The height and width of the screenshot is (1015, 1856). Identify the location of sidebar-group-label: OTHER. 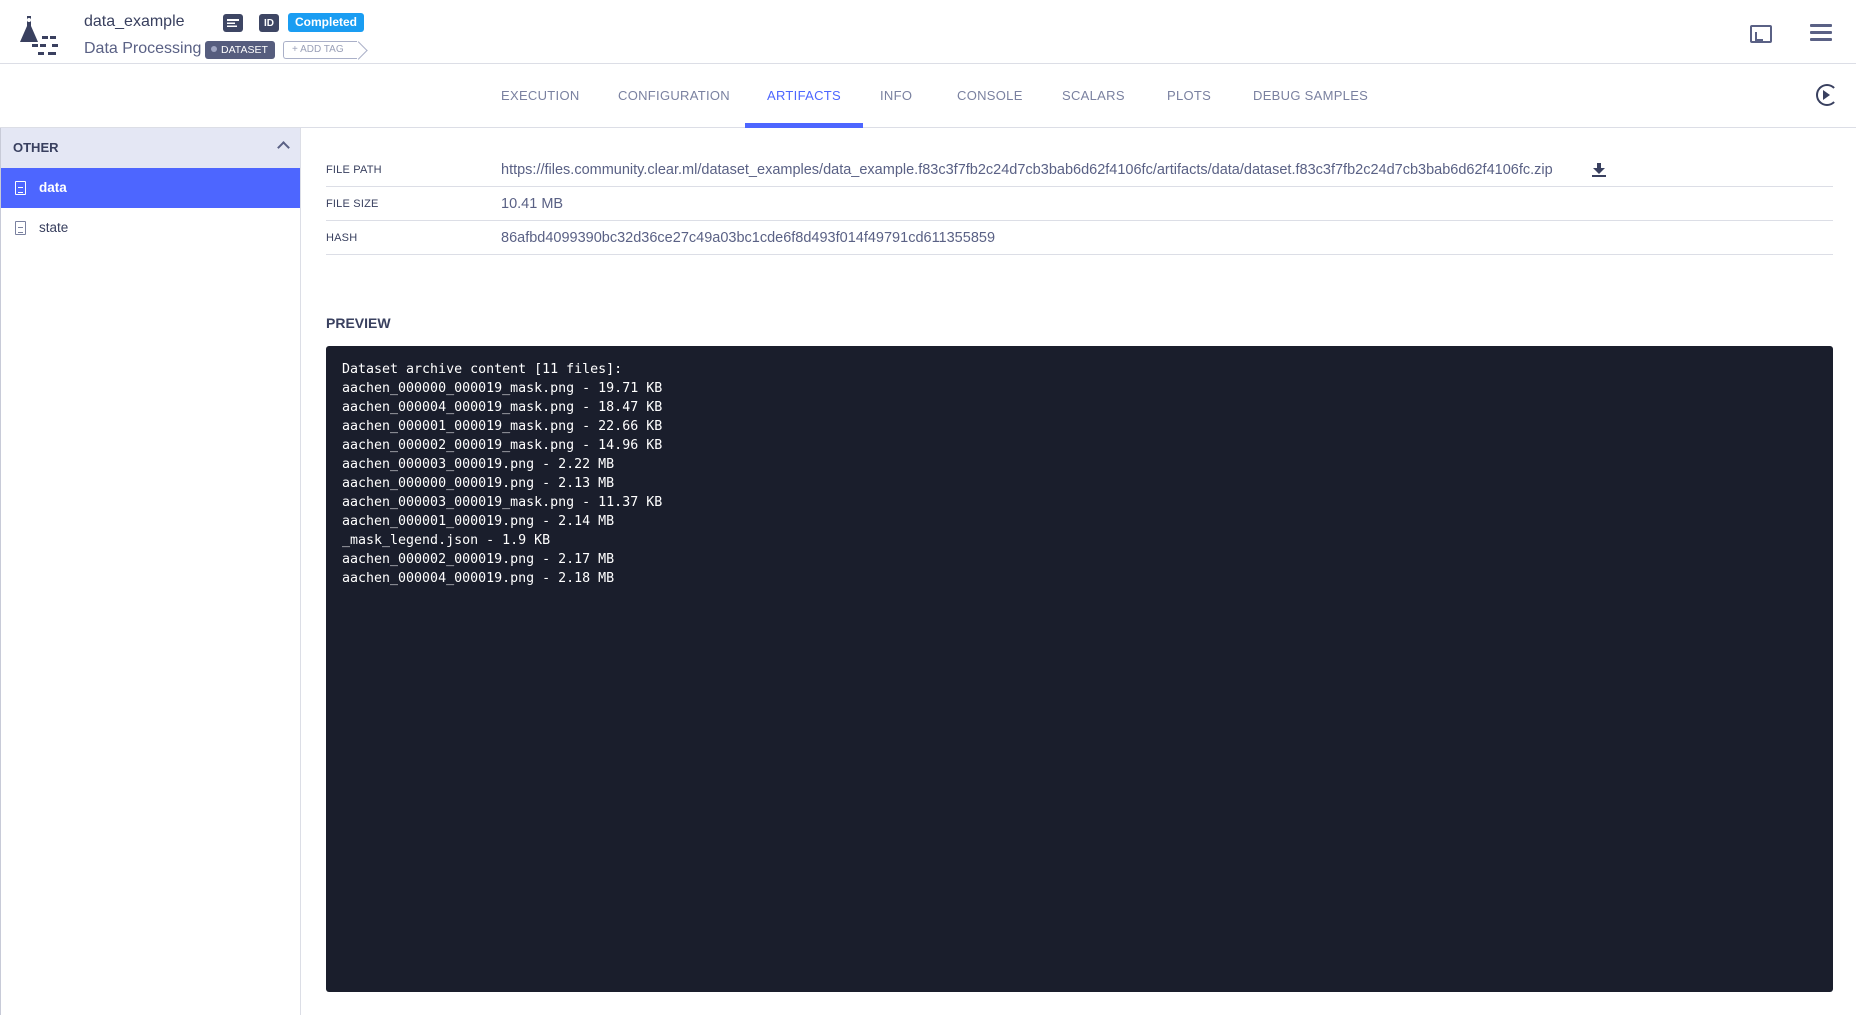
(36, 147).